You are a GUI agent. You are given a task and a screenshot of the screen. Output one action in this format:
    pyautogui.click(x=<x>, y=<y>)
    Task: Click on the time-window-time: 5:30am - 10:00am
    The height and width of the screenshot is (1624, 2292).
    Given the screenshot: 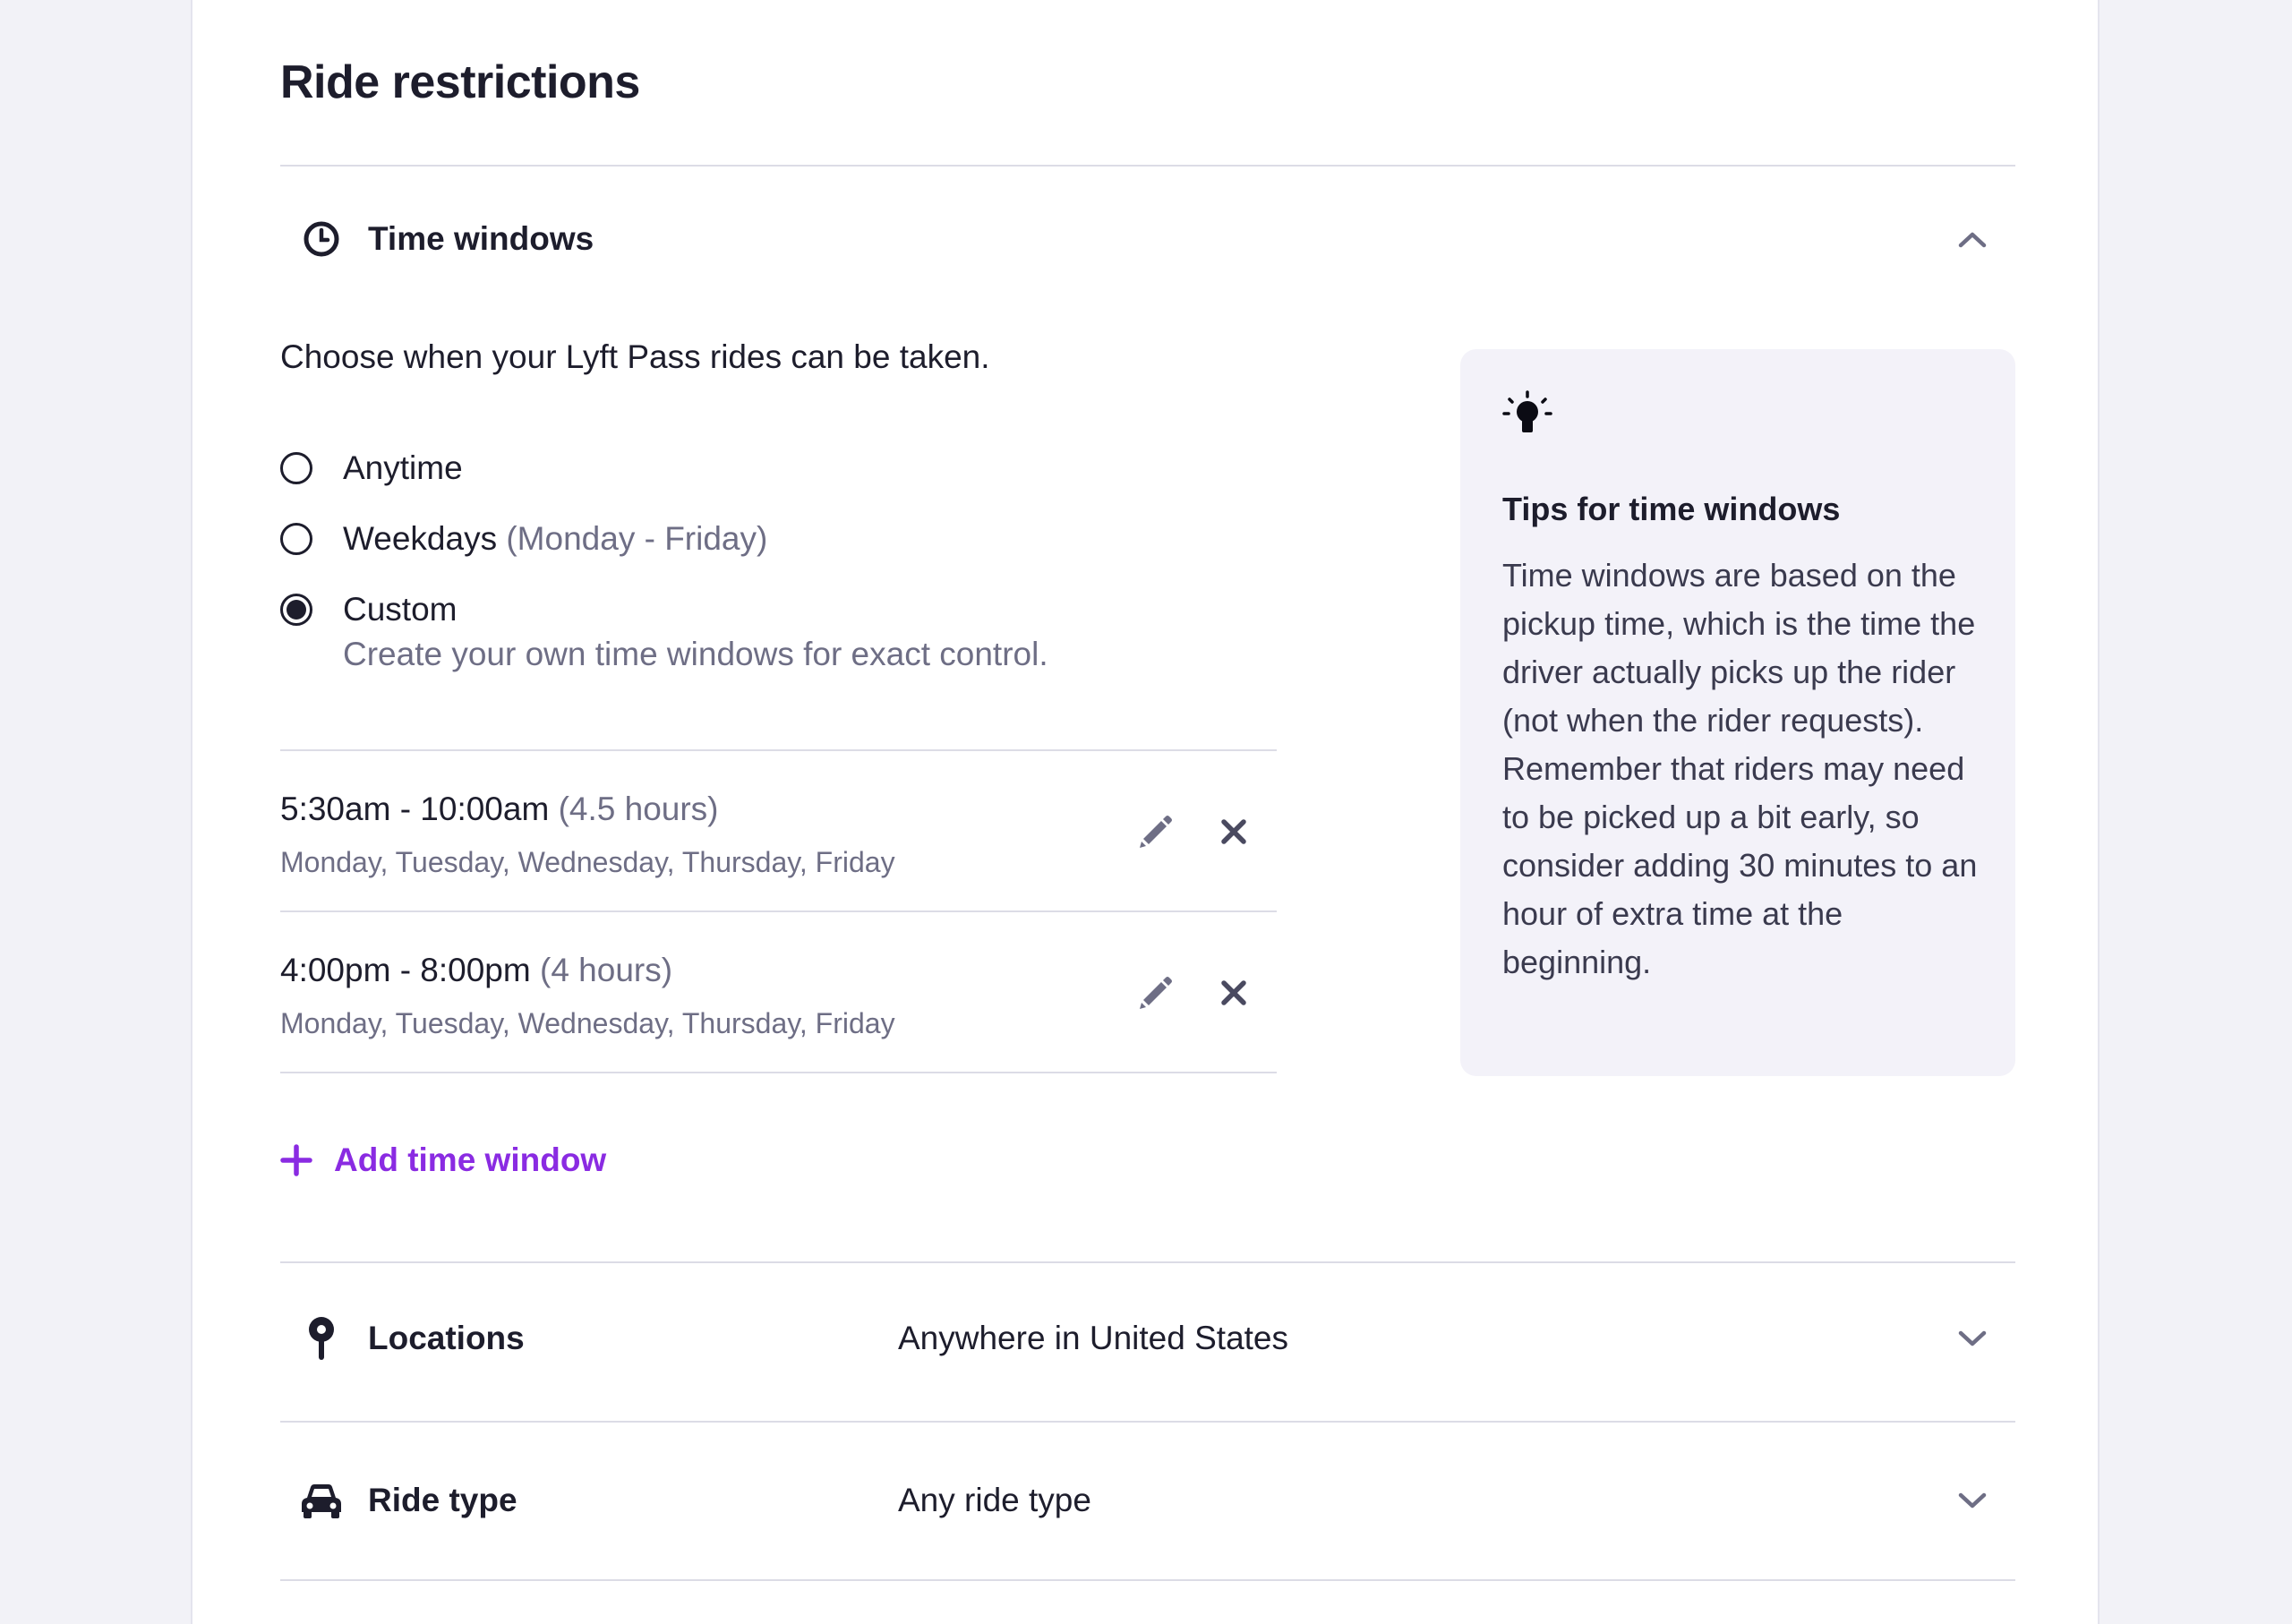 What is the action you would take?
    pyautogui.click(x=415, y=809)
    